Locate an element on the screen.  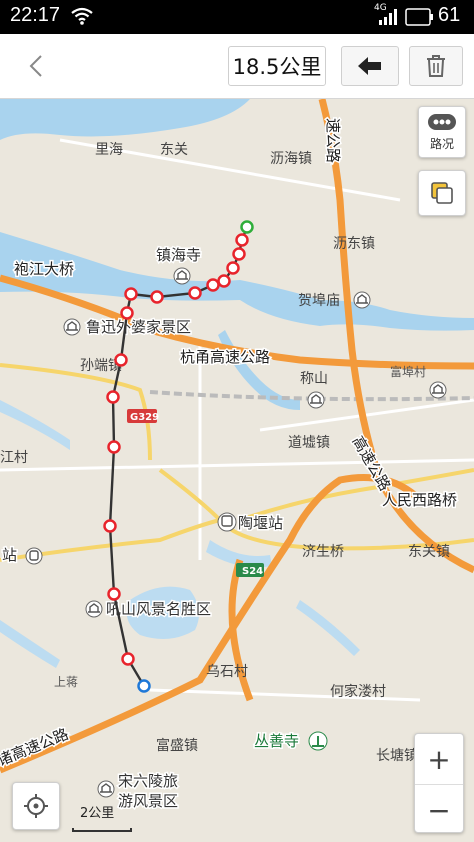
wifi-icon is located at coordinates (82, 18).